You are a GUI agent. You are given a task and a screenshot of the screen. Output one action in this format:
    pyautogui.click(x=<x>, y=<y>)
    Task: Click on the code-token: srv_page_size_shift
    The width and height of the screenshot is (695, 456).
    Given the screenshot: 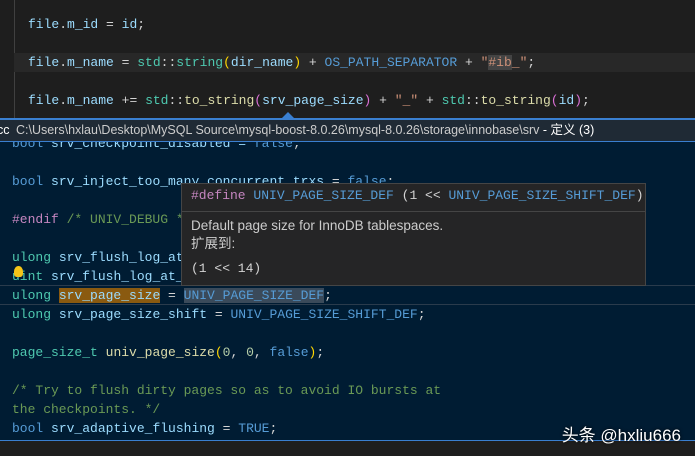 What is the action you would take?
    pyautogui.click(x=133, y=314)
    